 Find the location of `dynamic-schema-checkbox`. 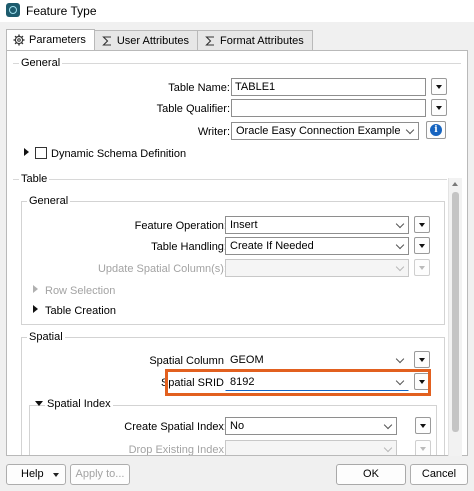

dynamic-schema-checkbox is located at coordinates (41, 153).